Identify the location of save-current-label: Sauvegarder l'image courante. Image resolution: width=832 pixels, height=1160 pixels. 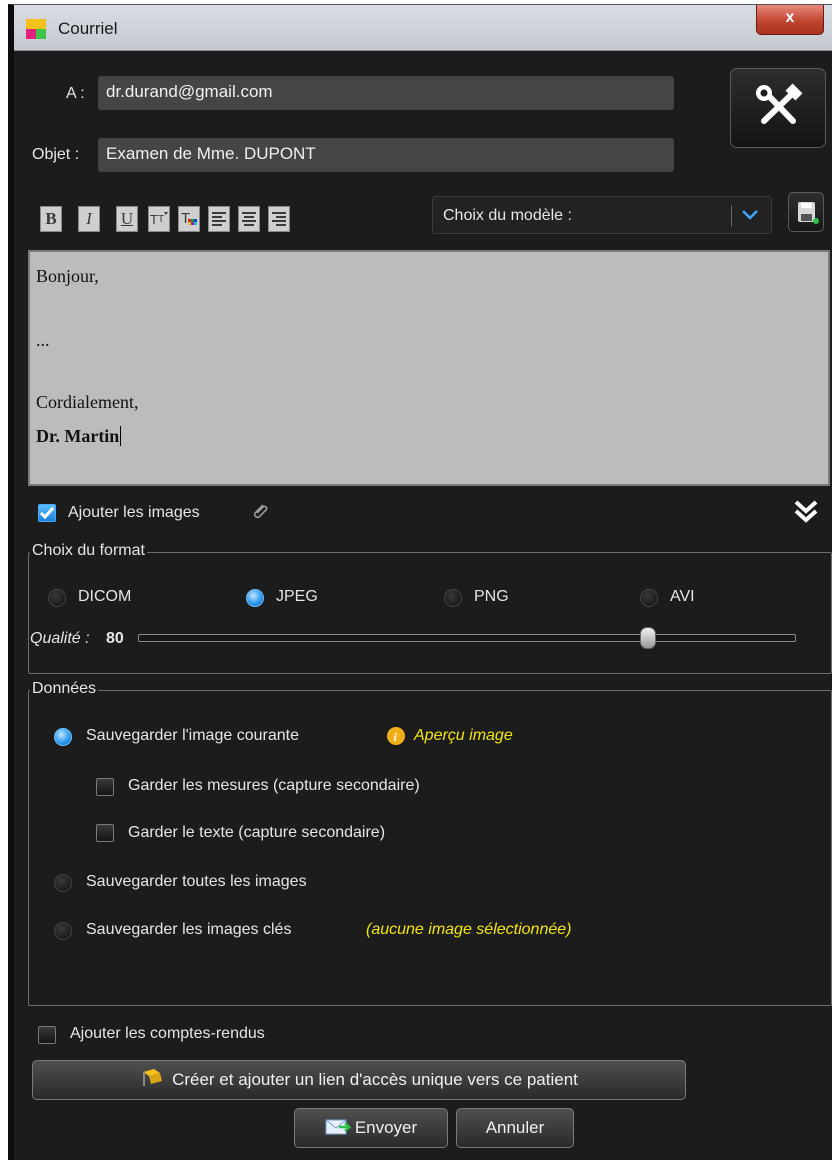
(192, 735).